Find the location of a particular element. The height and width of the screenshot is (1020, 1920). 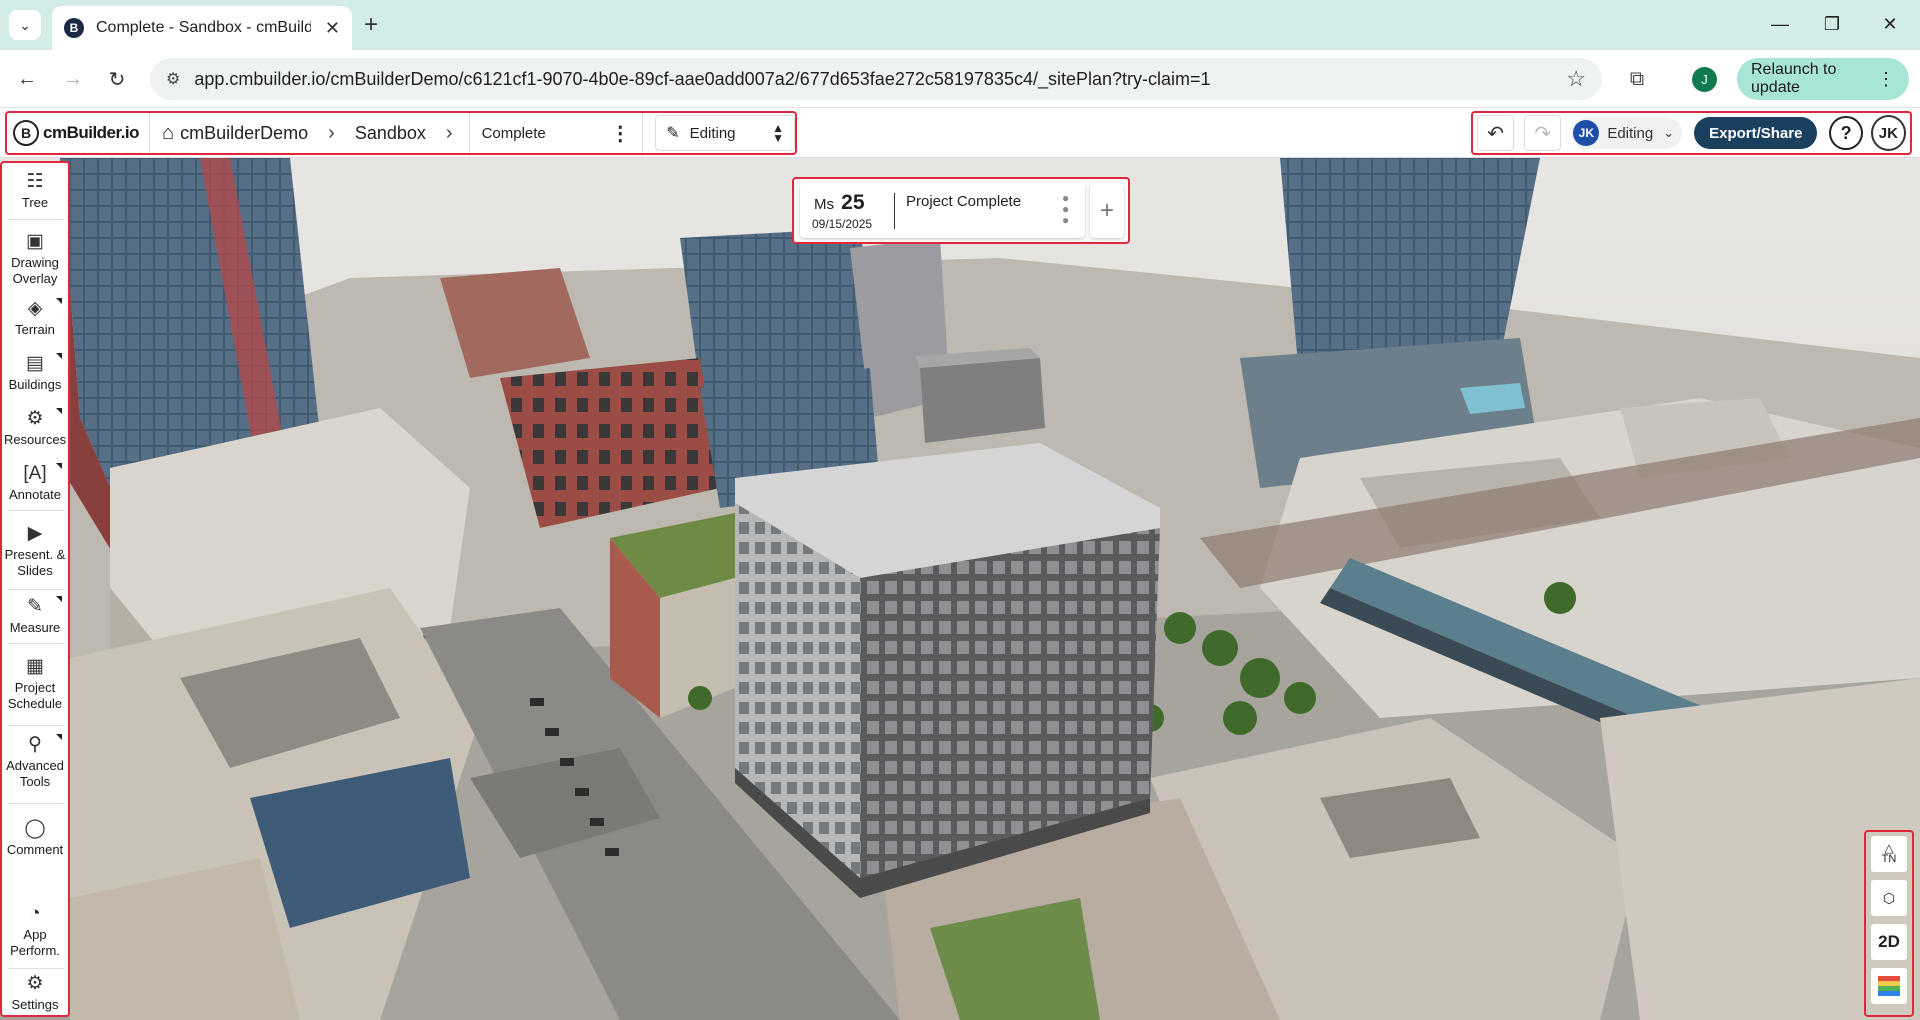

tool-label: Slides is located at coordinates (35, 570).